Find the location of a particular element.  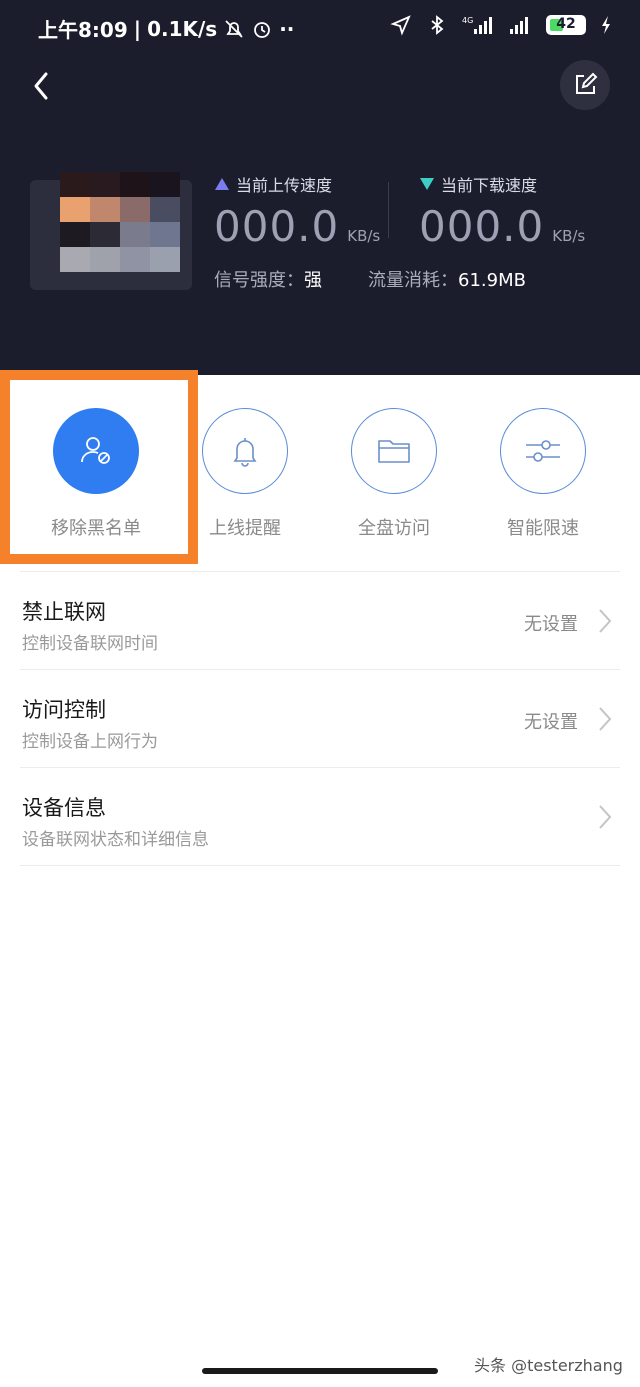

list-item-title: 访问控制 is located at coordinates (64, 710).